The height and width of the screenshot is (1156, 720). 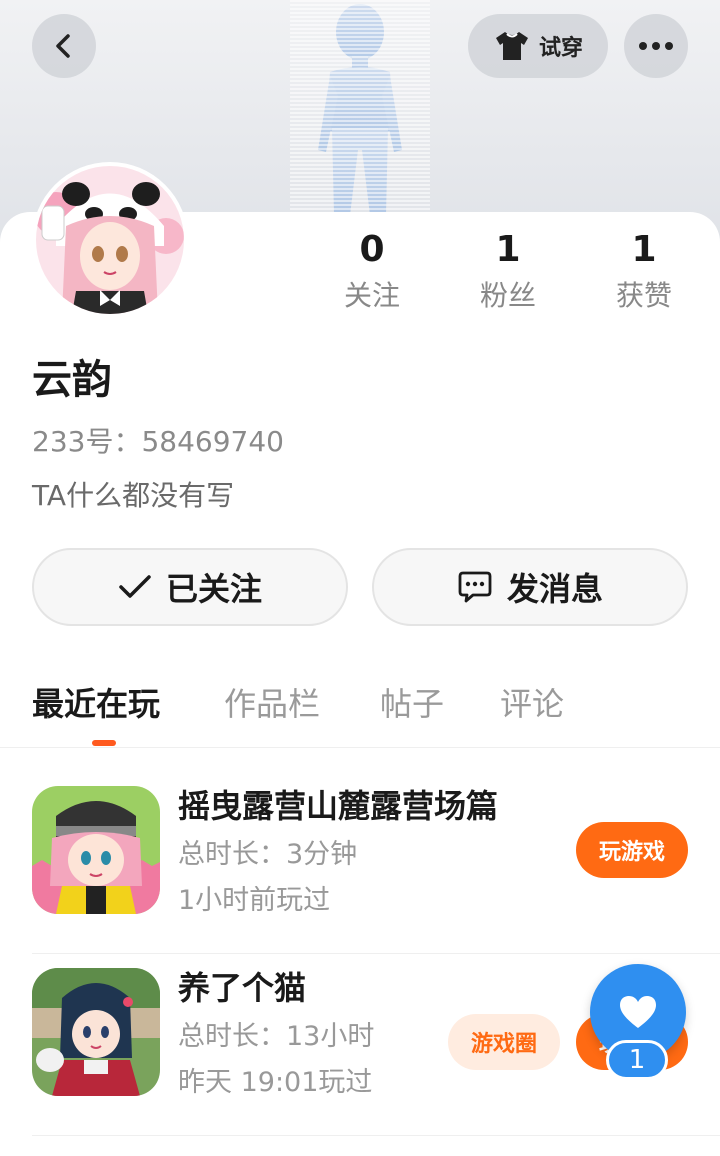 What do you see at coordinates (372, 273) in the screenshot?
I see `stat-following: 0 关注` at bounding box center [372, 273].